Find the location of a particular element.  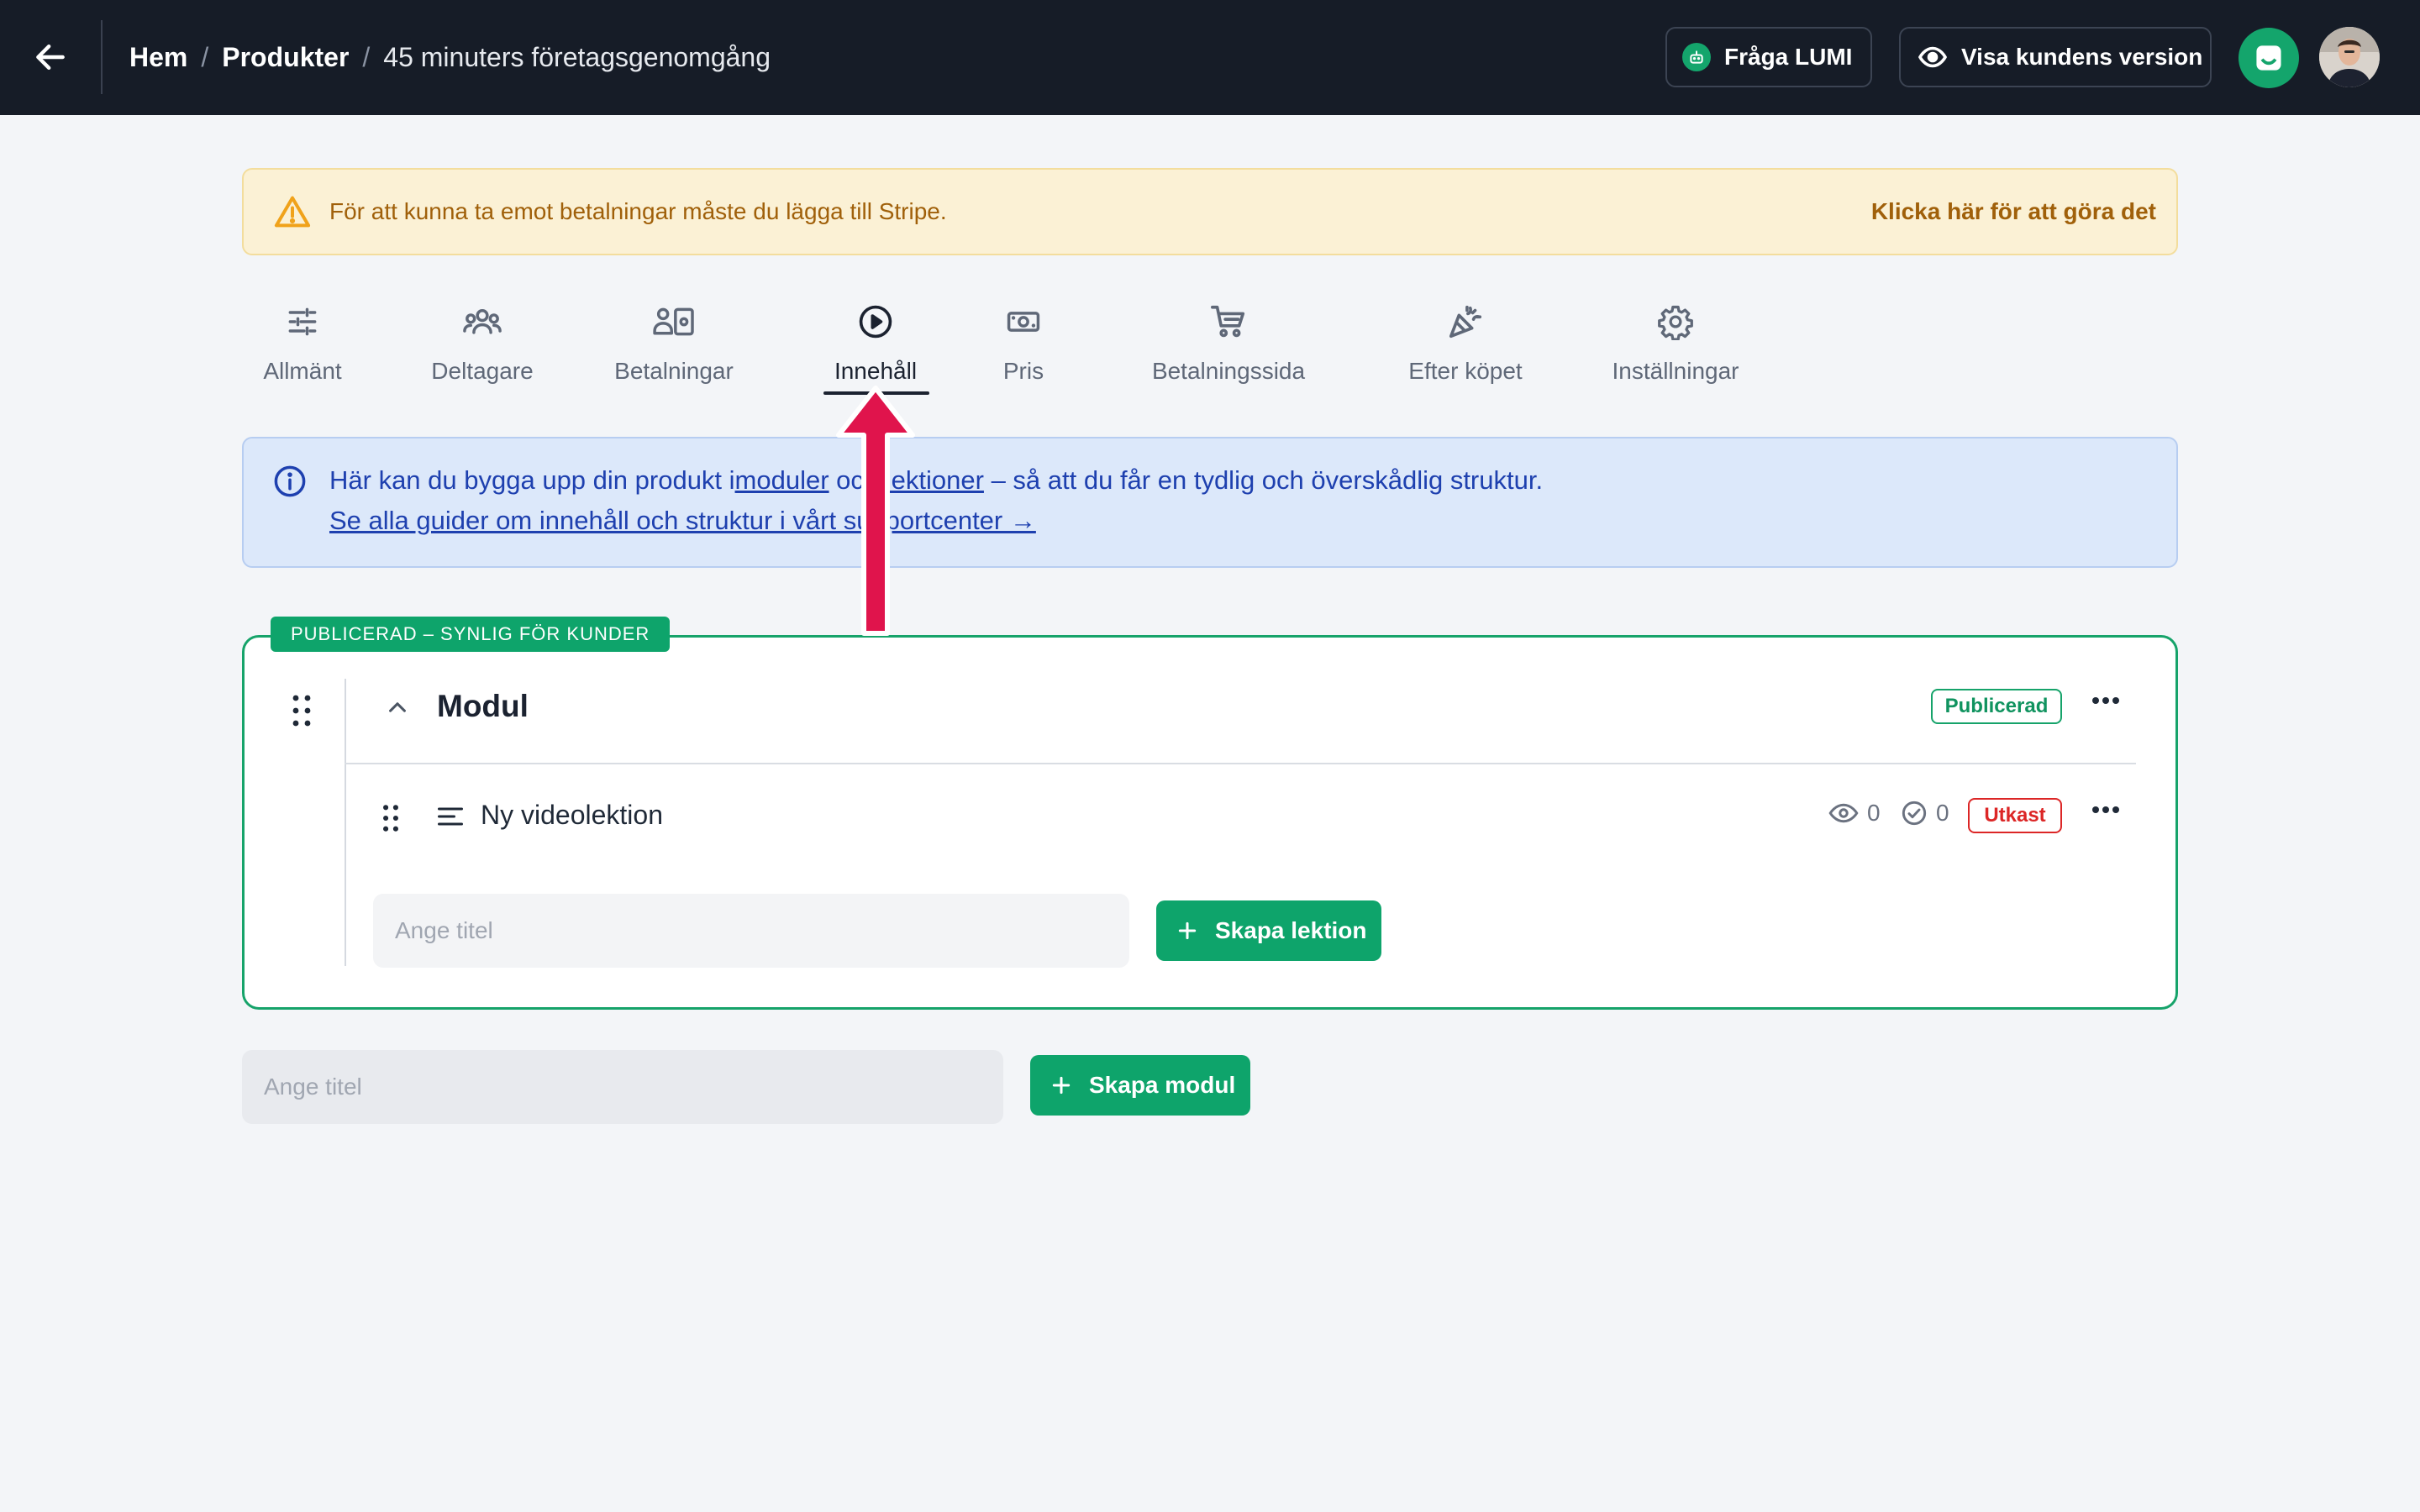

module-more-icon is located at coordinates (2106, 701).